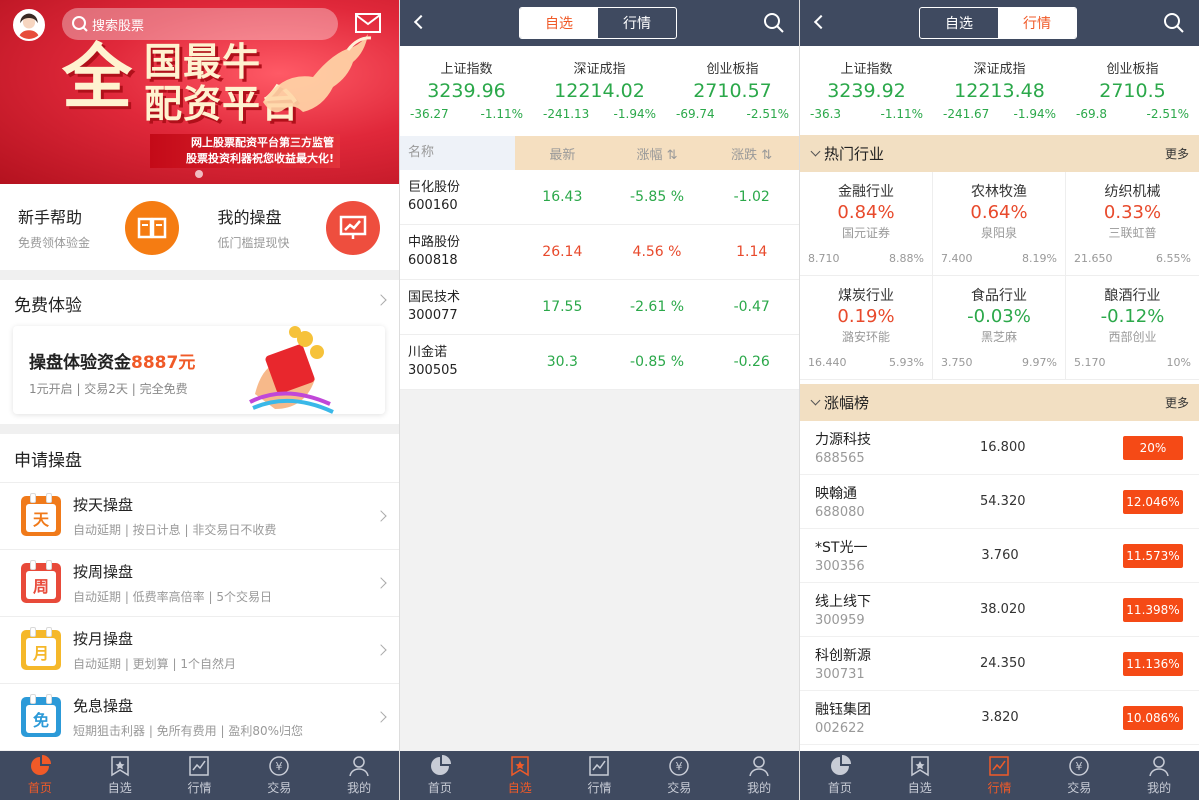 Image resolution: width=1199 pixels, height=800 pixels. I want to click on plan-icon-char: 月, so click(41, 652).